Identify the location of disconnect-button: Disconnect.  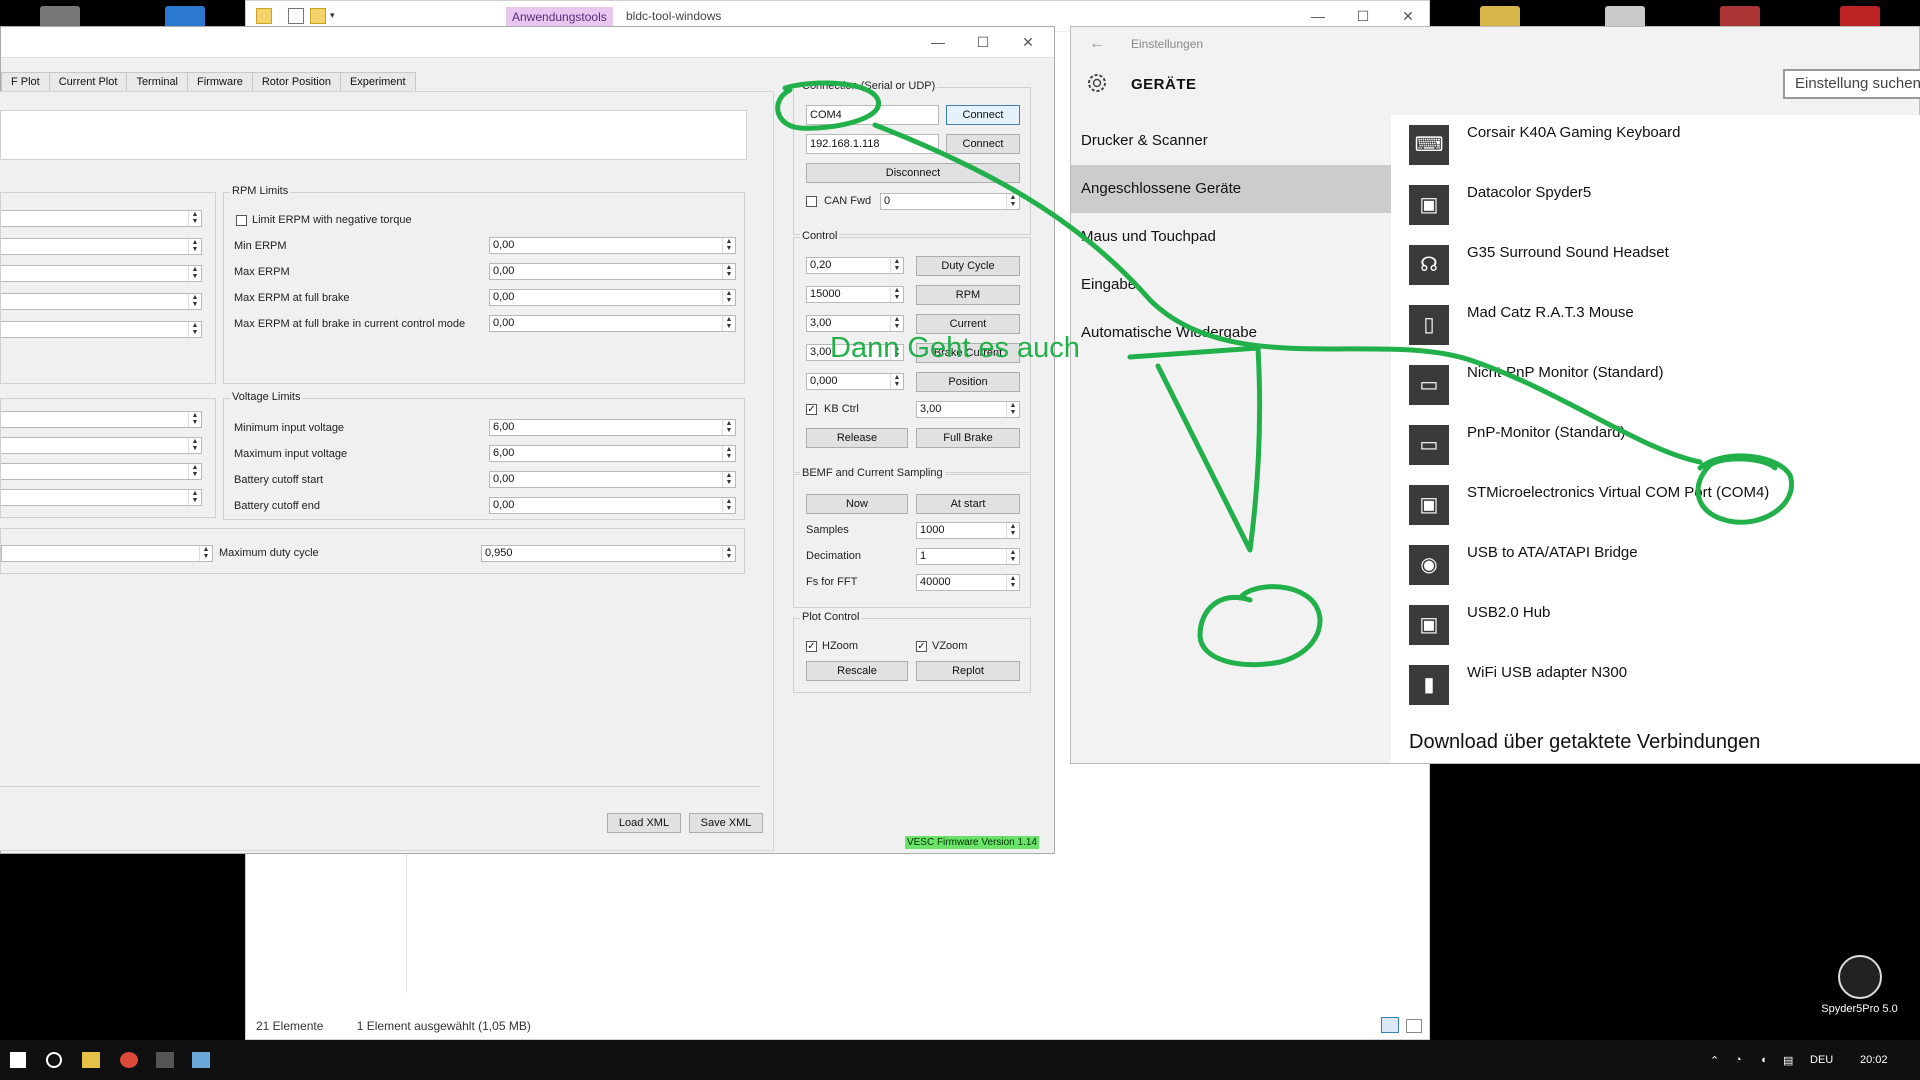
(913, 173).